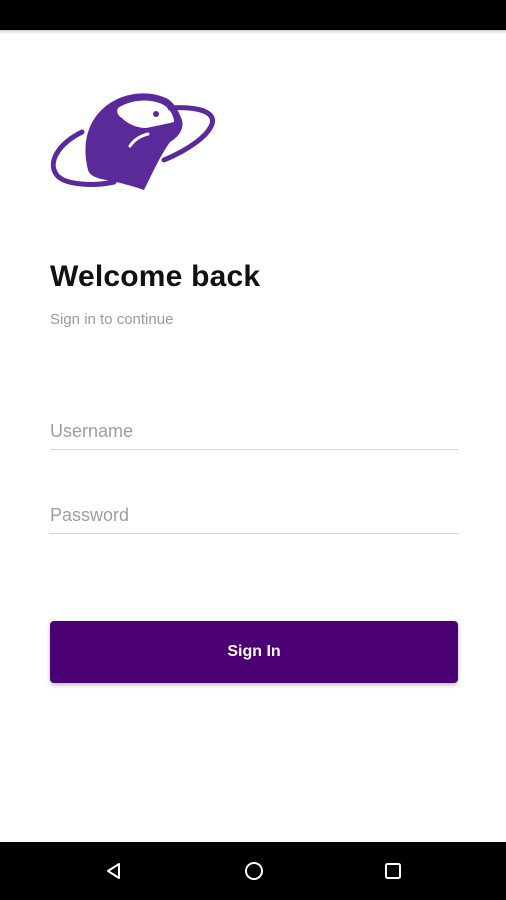 Image resolution: width=506 pixels, height=900 pixels. I want to click on navigation-bar, so click(253, 871).